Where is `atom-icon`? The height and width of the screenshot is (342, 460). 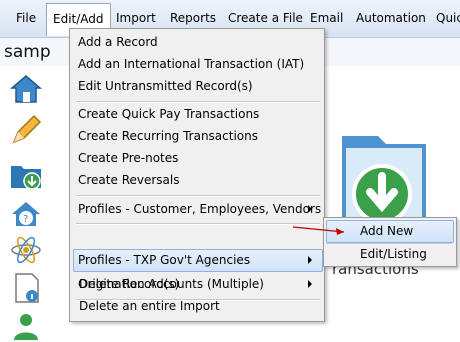 atom-icon is located at coordinates (26, 250).